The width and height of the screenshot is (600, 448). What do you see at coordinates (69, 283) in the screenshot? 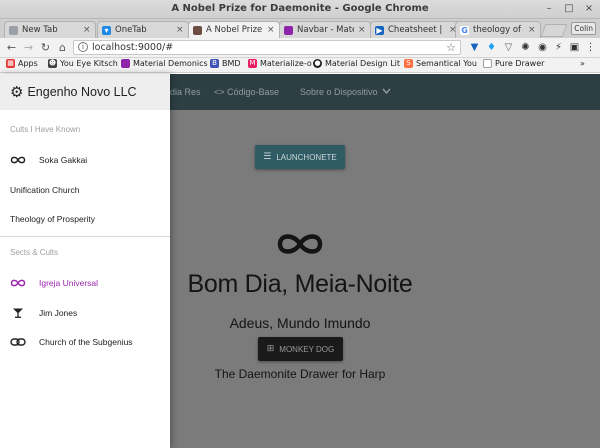
I see `drawer-item-label: Igreja Universal` at bounding box center [69, 283].